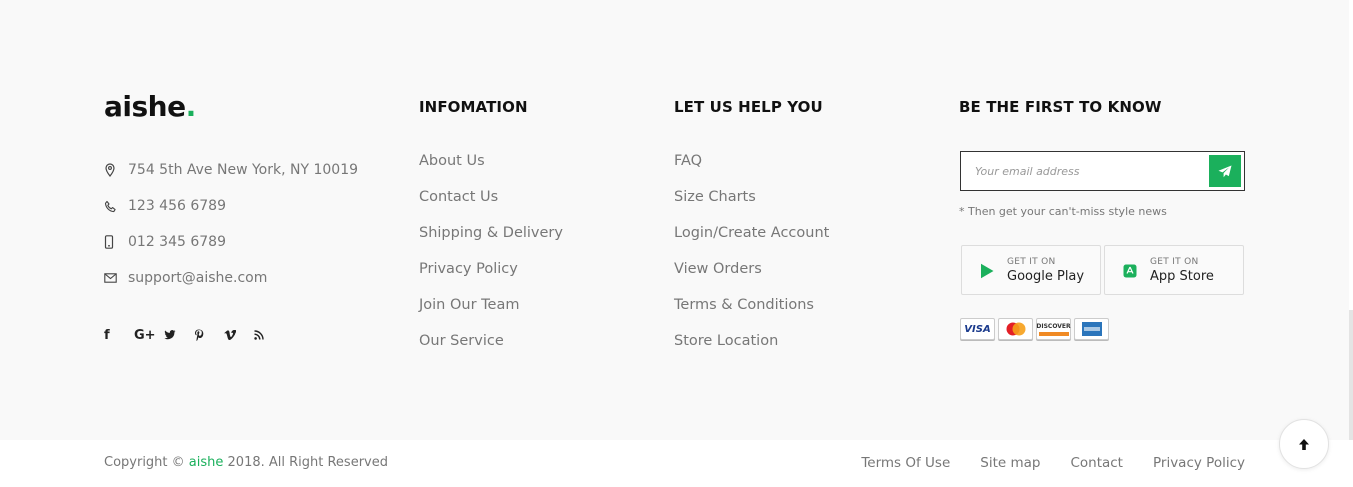  What do you see at coordinates (751, 197) in the screenshot?
I see `link-size-charts: Size Charts` at bounding box center [751, 197].